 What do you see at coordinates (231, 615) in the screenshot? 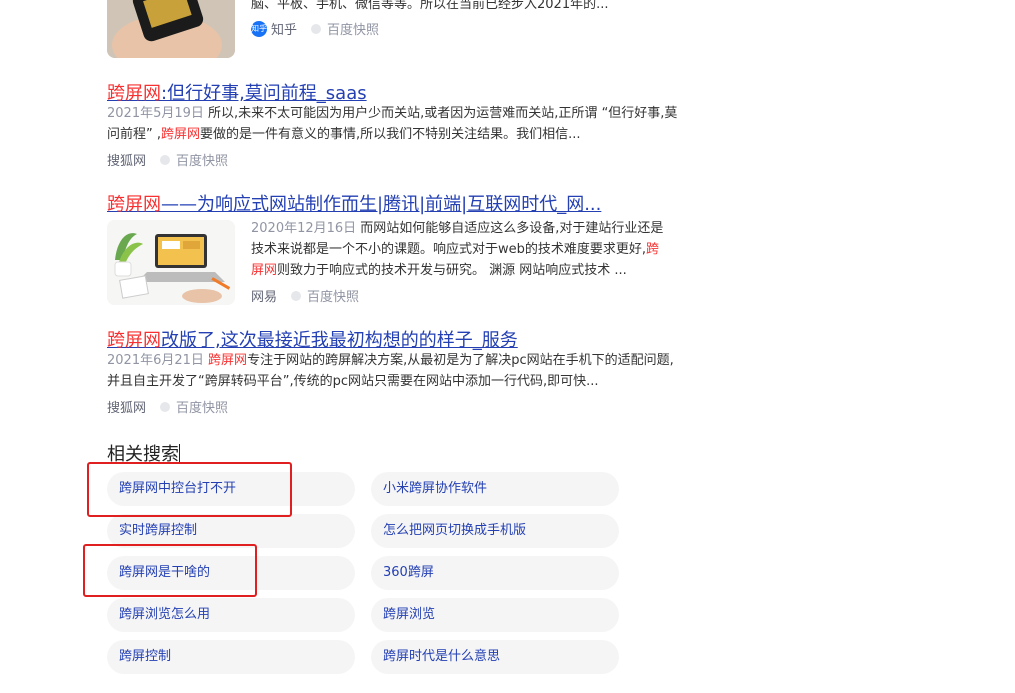
I see `related-item: 跨屏浏览怎么用` at bounding box center [231, 615].